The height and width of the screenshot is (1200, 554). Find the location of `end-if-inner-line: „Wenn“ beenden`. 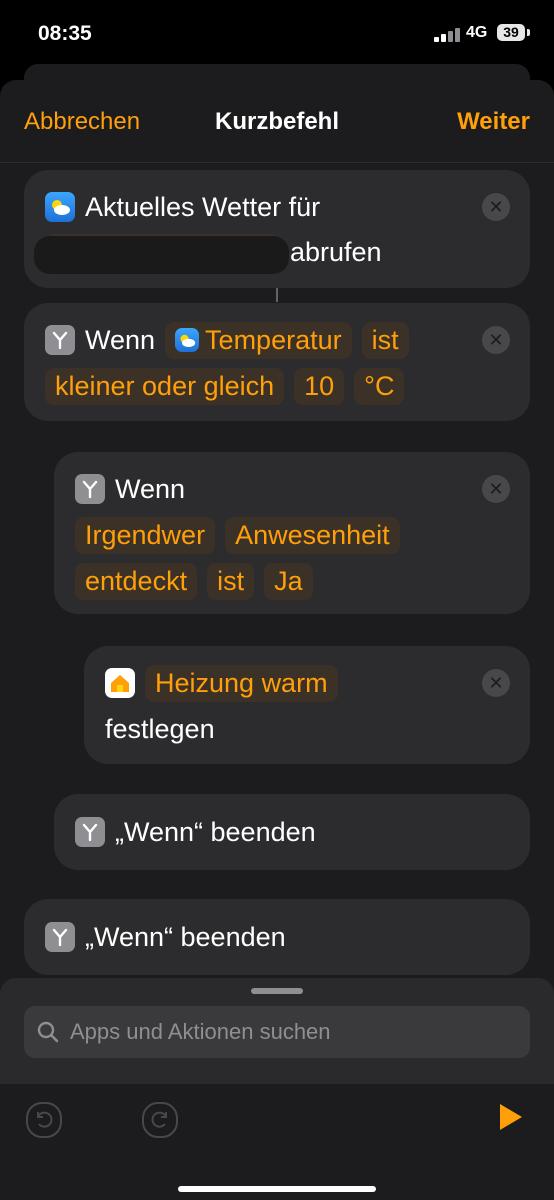

end-if-inner-line: „Wenn“ beenden is located at coordinates (200, 832).